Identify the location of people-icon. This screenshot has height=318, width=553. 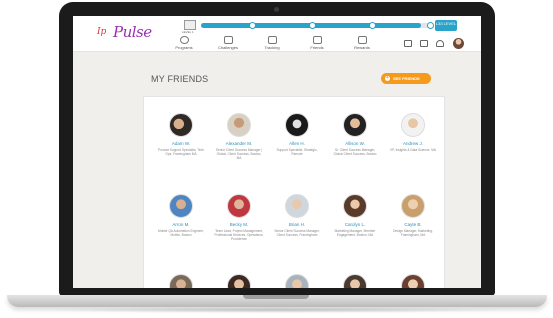
(317, 40).